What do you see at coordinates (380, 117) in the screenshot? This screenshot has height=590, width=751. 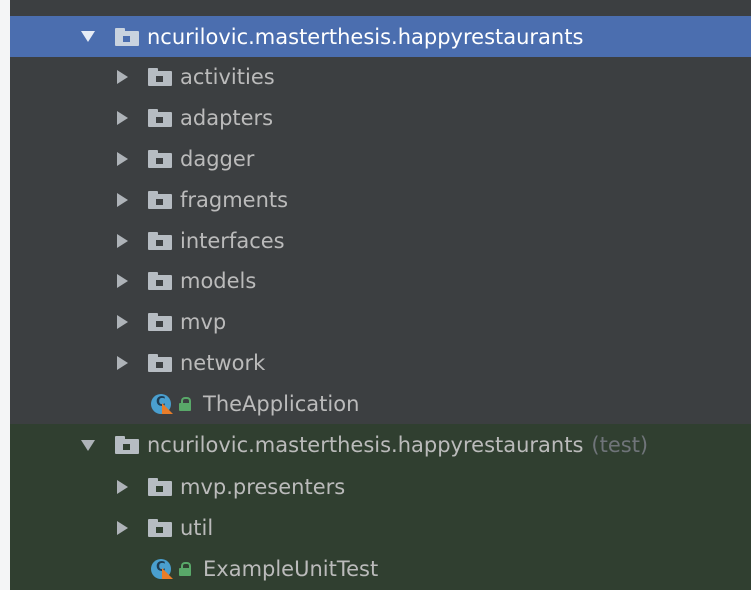 I see `tree-row-folder-adapters: adapters` at bounding box center [380, 117].